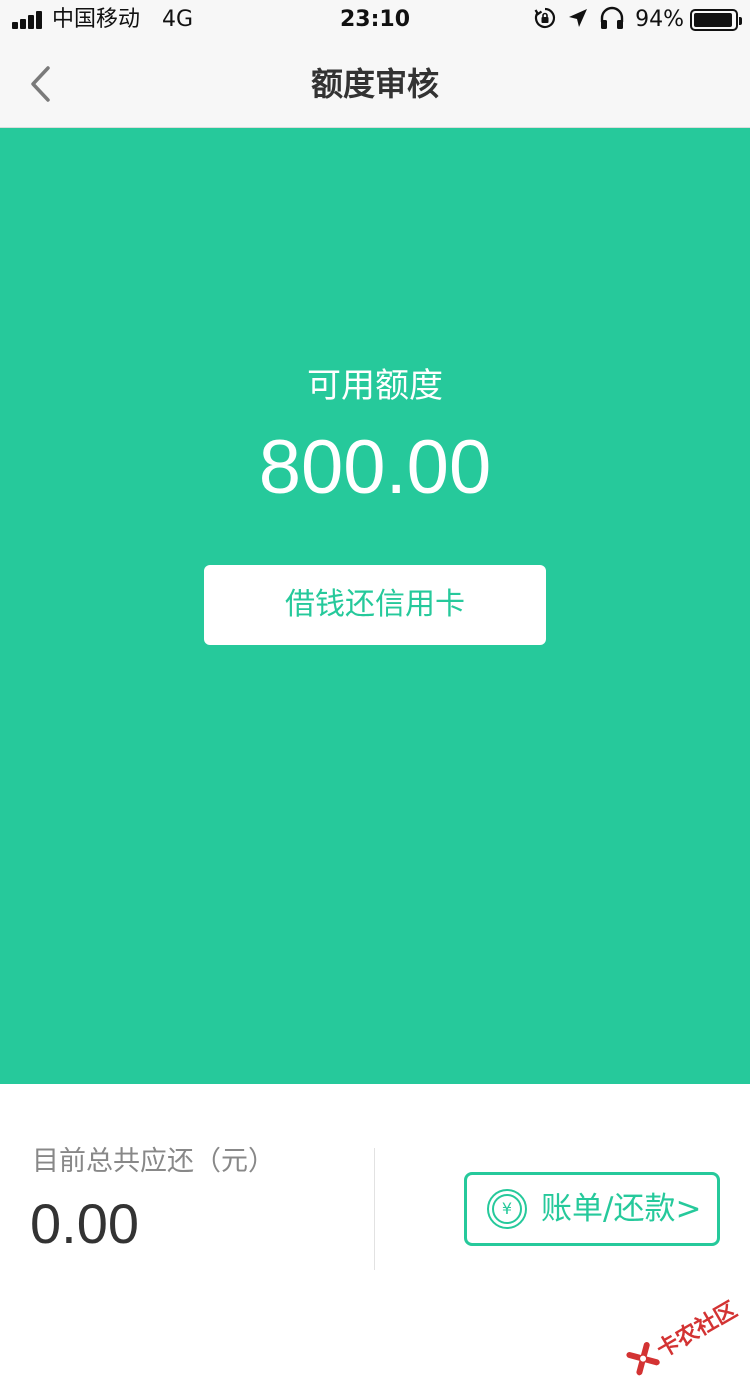 Image resolution: width=750 pixels, height=1379 pixels. I want to click on status-right: 94%, so click(632, 20).